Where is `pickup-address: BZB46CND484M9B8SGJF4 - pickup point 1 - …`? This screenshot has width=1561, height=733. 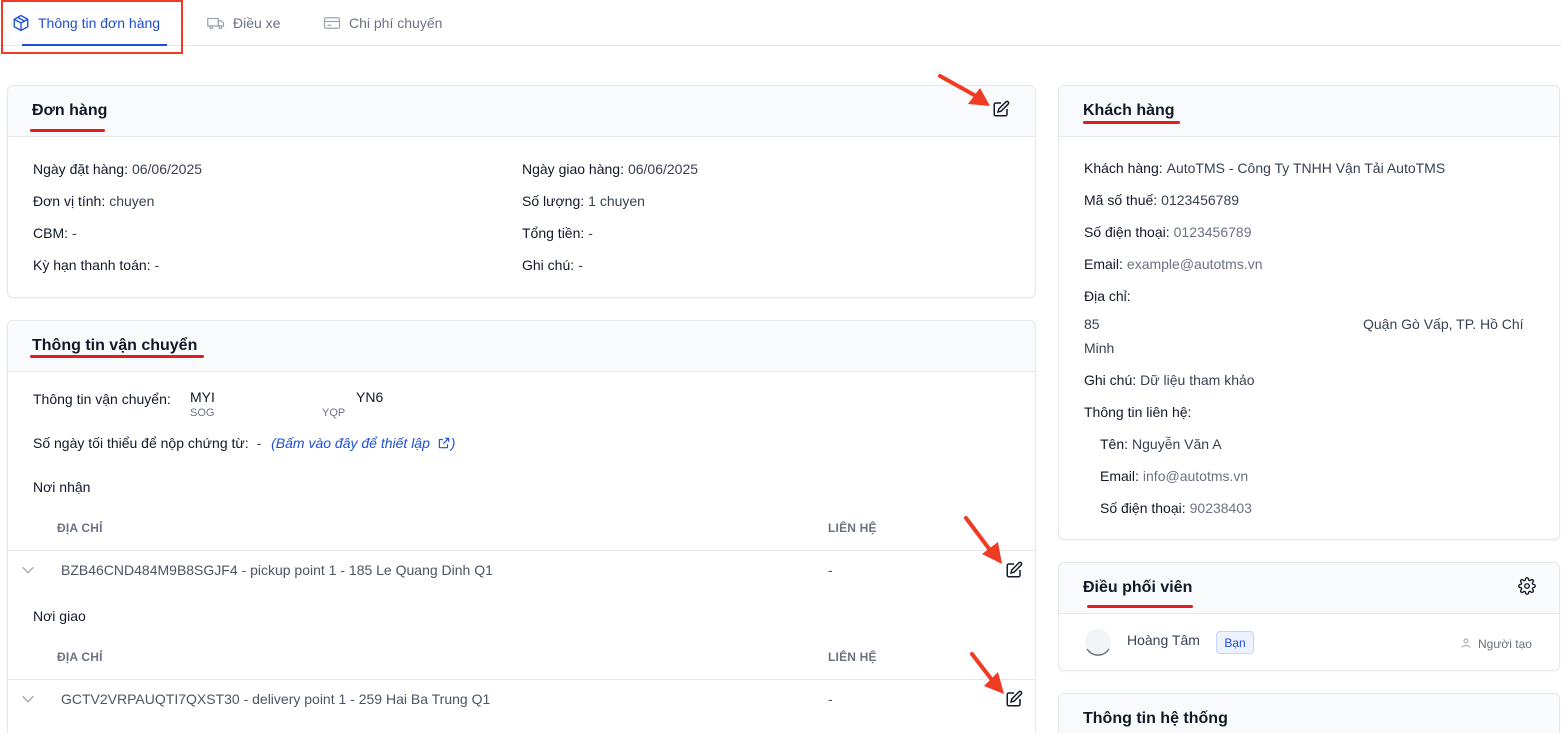
pickup-address: BZB46CND484M9B8SGJF4 - pickup point 1 - … is located at coordinates (277, 570).